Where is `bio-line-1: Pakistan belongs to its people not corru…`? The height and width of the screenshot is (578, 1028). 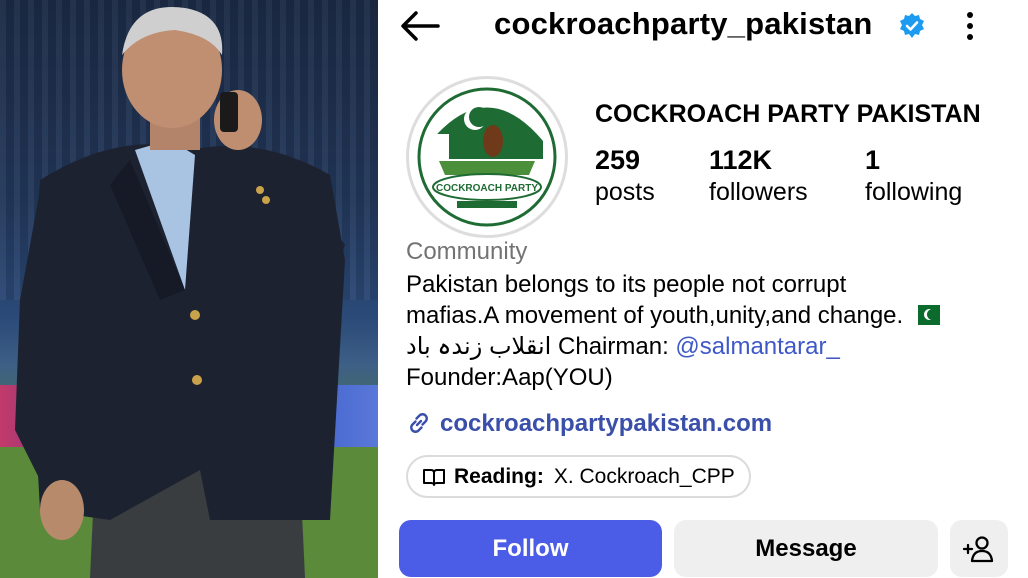
bio-line-1: Pakistan belongs to its people not corru… is located at coordinates (626, 284).